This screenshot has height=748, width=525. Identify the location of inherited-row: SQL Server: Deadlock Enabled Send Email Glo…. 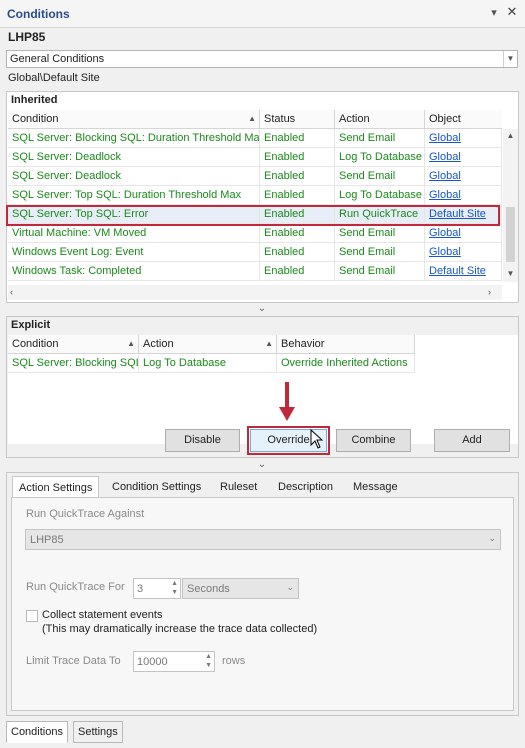
(255, 176).